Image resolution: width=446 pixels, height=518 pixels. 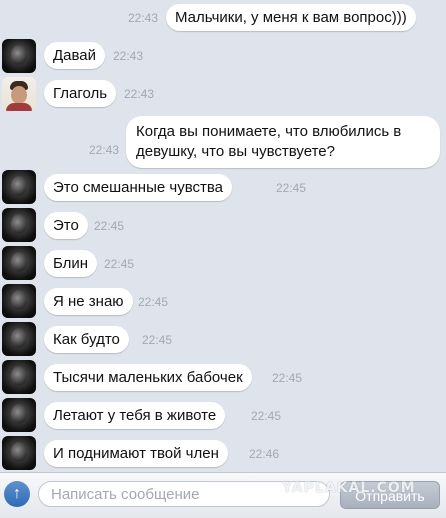 What do you see at coordinates (264, 454) in the screenshot?
I see `message-time: 22:46` at bounding box center [264, 454].